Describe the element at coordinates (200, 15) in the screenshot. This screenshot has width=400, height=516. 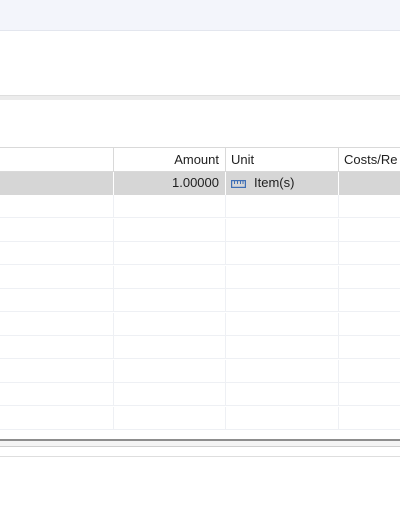
I see `top-strip` at that location.